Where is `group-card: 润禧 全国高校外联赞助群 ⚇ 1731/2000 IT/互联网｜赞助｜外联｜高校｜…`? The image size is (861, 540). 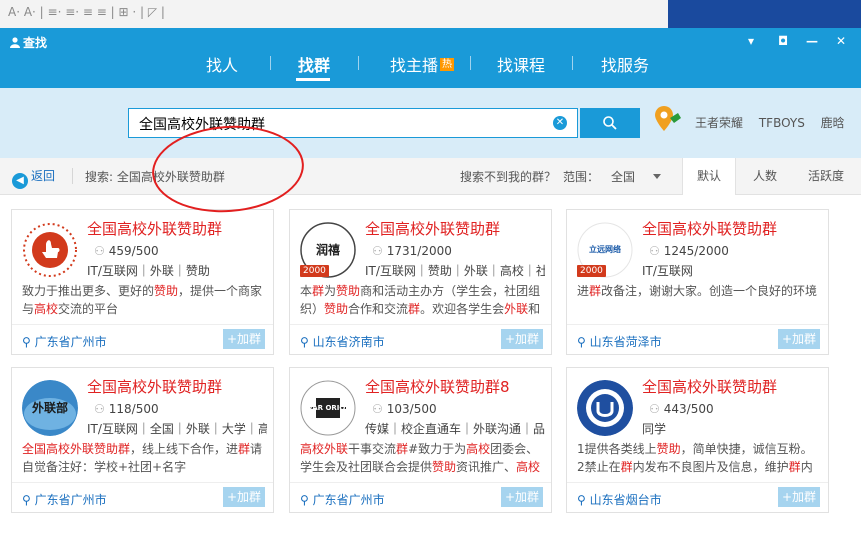 group-card: 润禧 全国高校外联赞助群 ⚇ 1731/2000 IT/互联网｜赞助｜外联｜高校｜… is located at coordinates (420, 282).